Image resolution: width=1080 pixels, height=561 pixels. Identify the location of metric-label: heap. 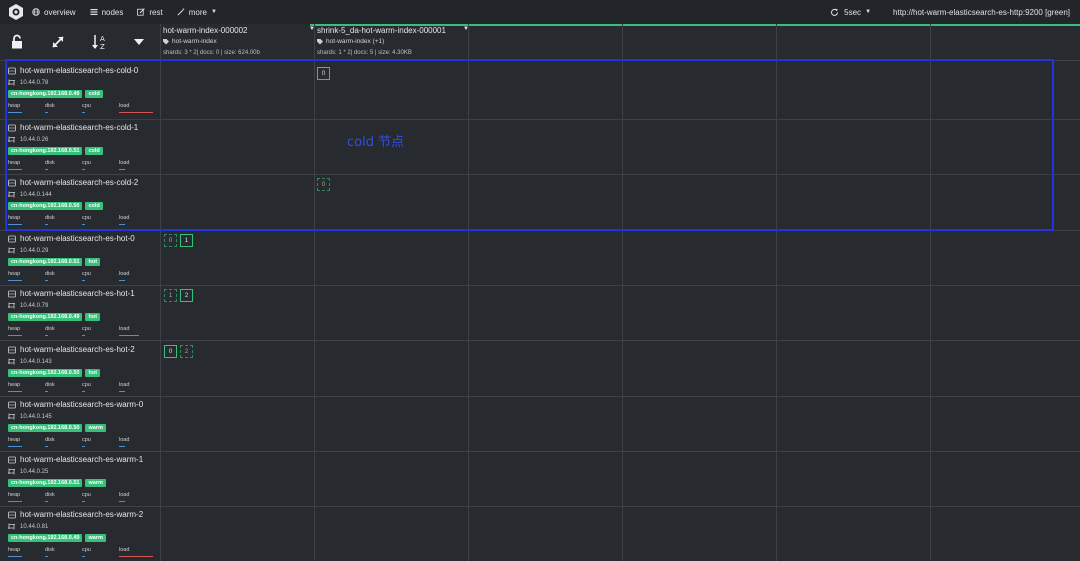
(14, 550).